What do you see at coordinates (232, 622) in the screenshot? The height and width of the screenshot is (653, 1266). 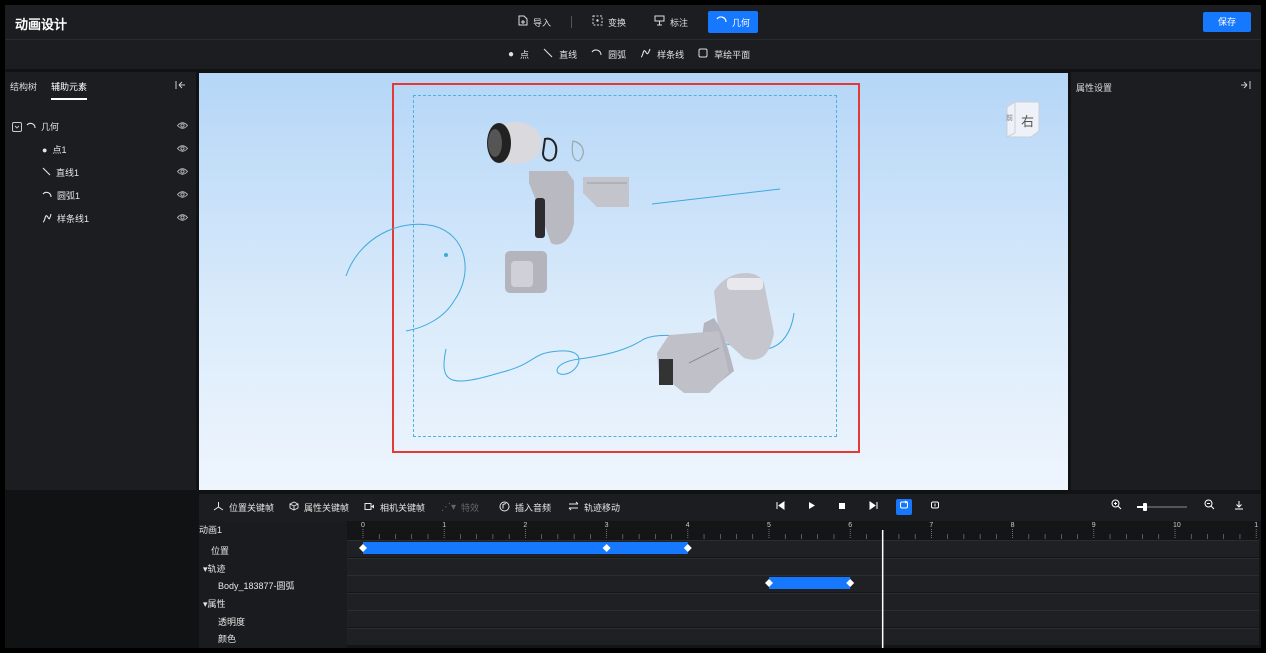 I see `row-label: 透明度` at bounding box center [232, 622].